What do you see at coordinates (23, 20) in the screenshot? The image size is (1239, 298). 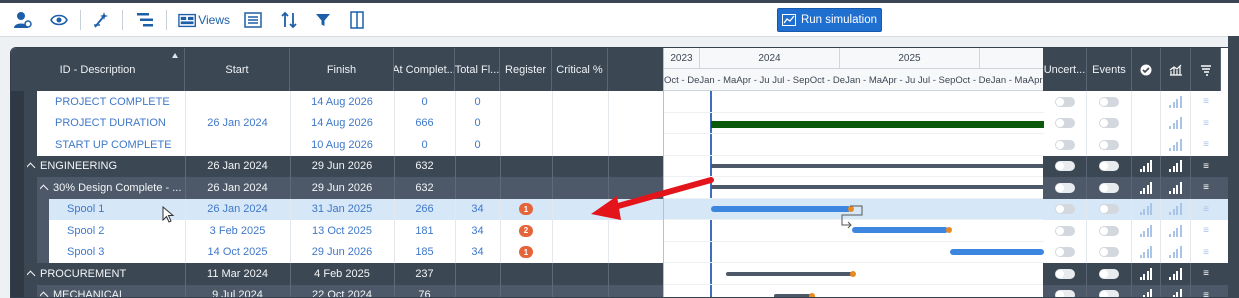 I see `resource-user-icon` at bounding box center [23, 20].